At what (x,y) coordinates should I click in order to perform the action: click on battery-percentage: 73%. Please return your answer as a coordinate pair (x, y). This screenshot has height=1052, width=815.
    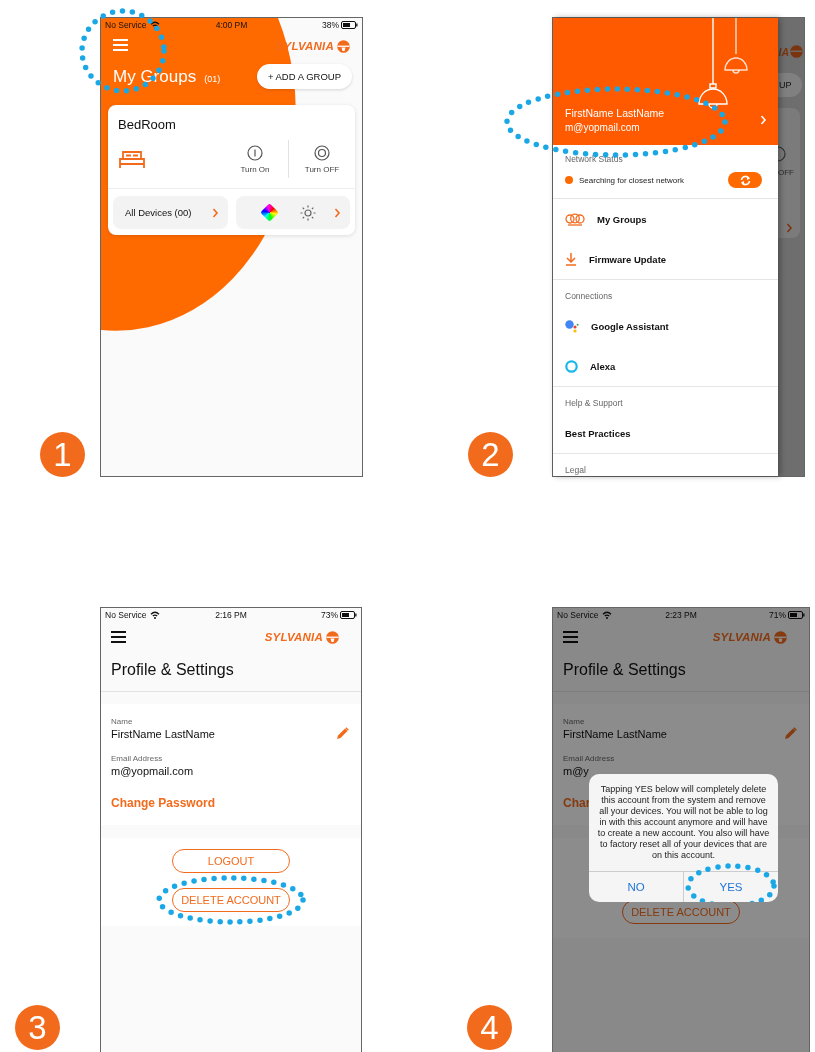
    Looking at the image, I should click on (329, 615).